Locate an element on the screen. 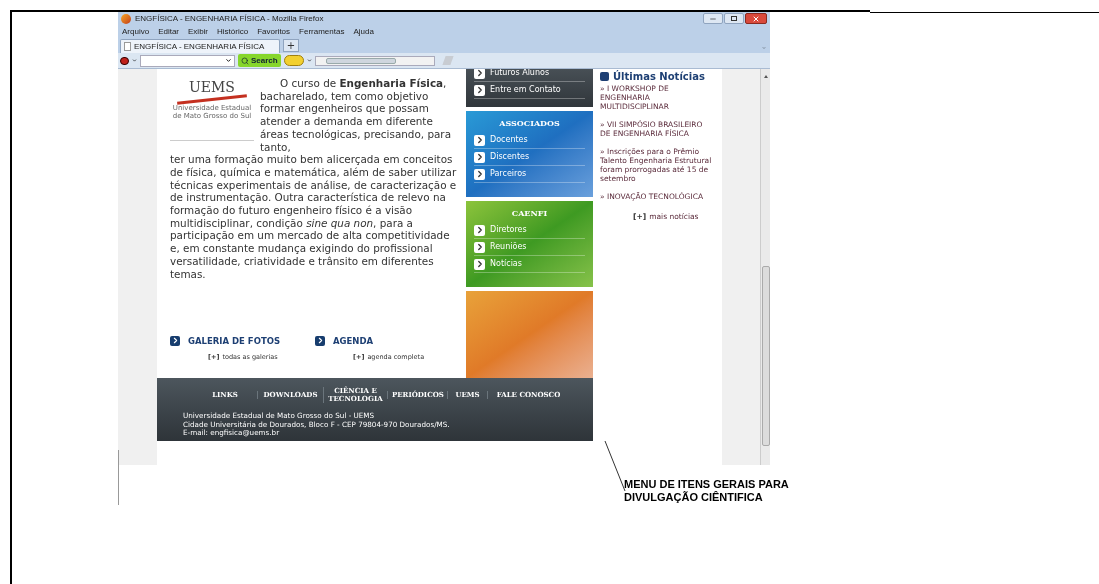 The width and height of the screenshot is (1099, 584). close-icon is located at coordinates (756, 18).